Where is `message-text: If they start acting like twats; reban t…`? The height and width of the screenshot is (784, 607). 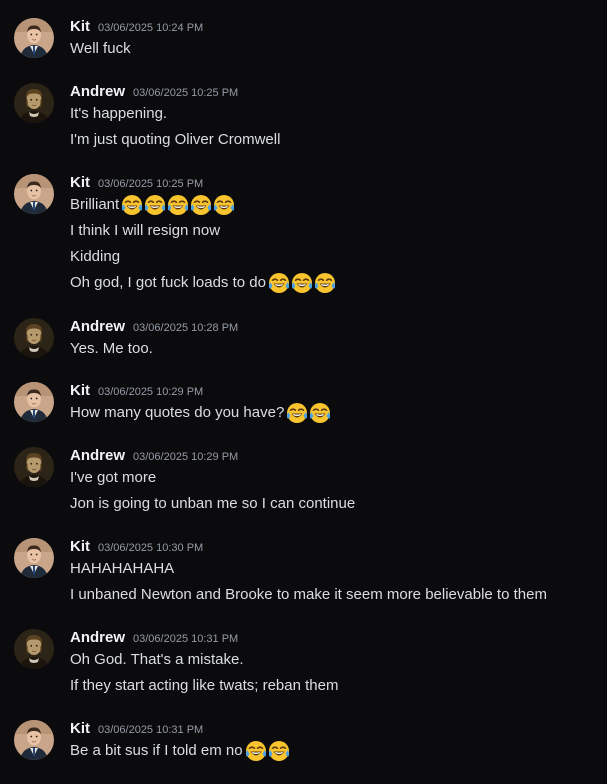
message-text: If they start acting like twats; reban t… is located at coordinates (204, 685).